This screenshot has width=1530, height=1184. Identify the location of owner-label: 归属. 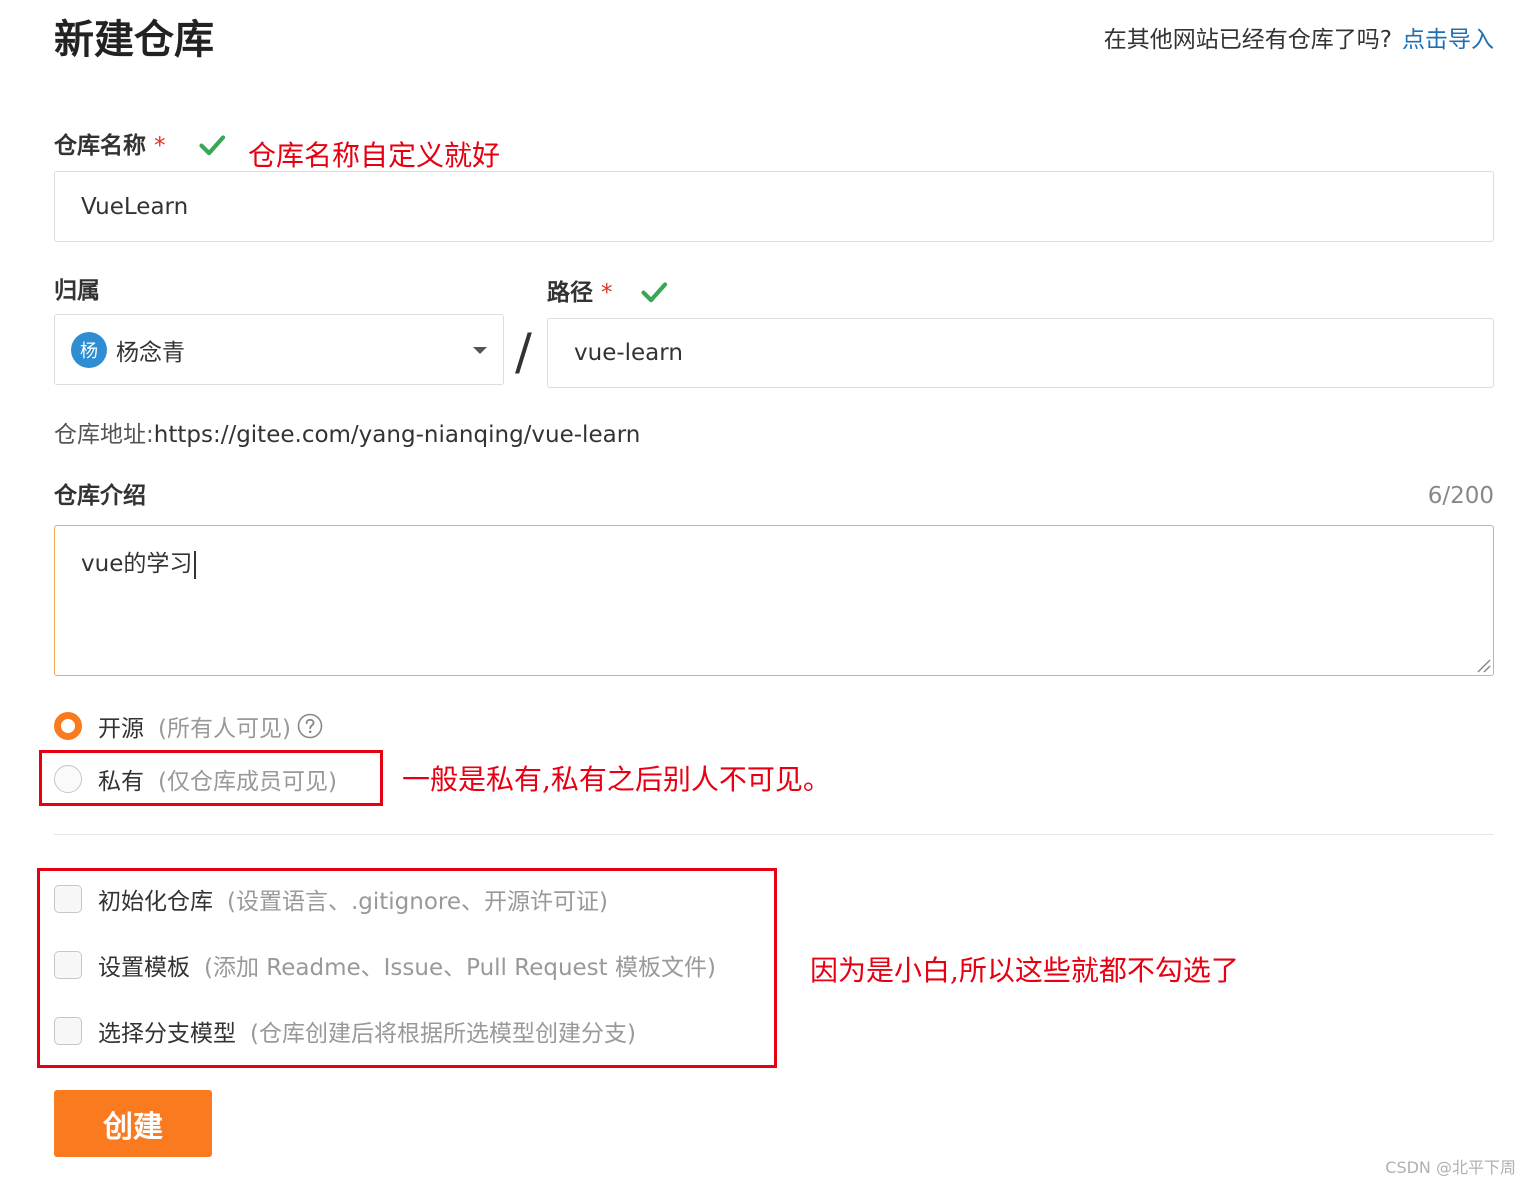
(77, 291).